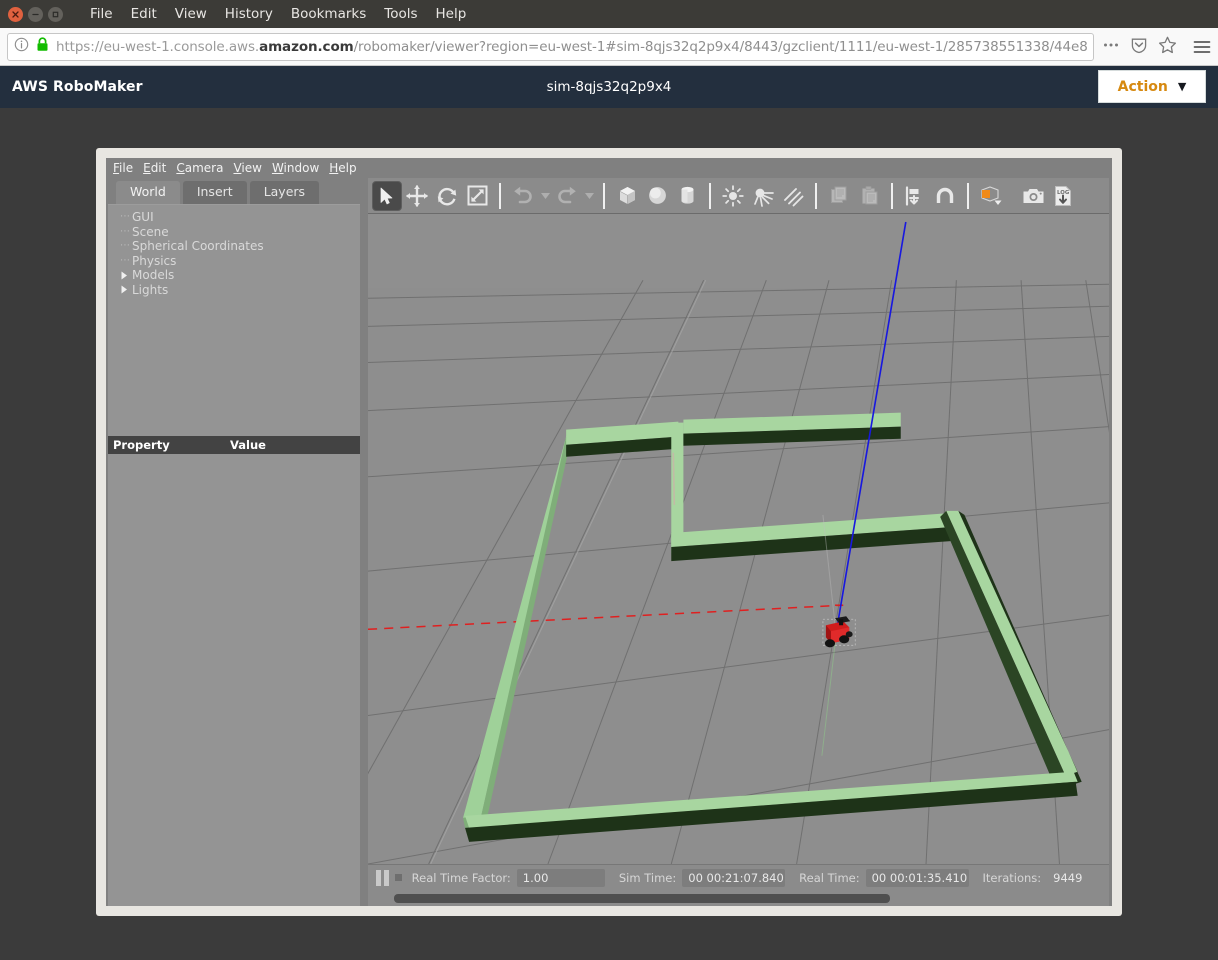  Describe the element at coordinates (157, 168) in the screenshot. I see `gazebo-menu-edit: Edit` at that location.